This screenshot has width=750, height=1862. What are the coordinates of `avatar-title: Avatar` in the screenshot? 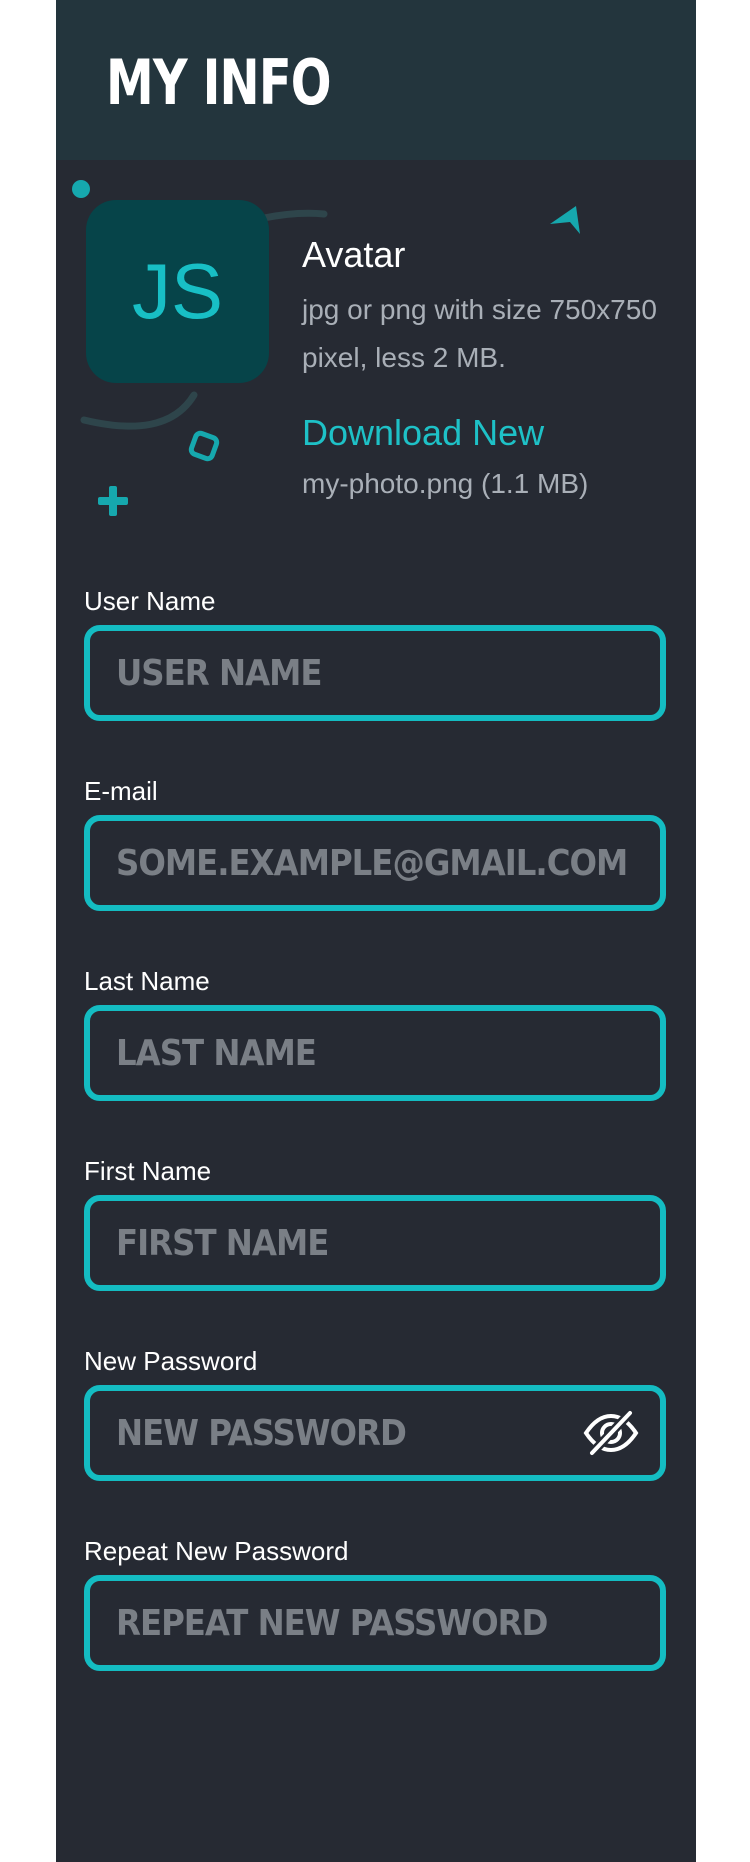 It's located at (354, 254).